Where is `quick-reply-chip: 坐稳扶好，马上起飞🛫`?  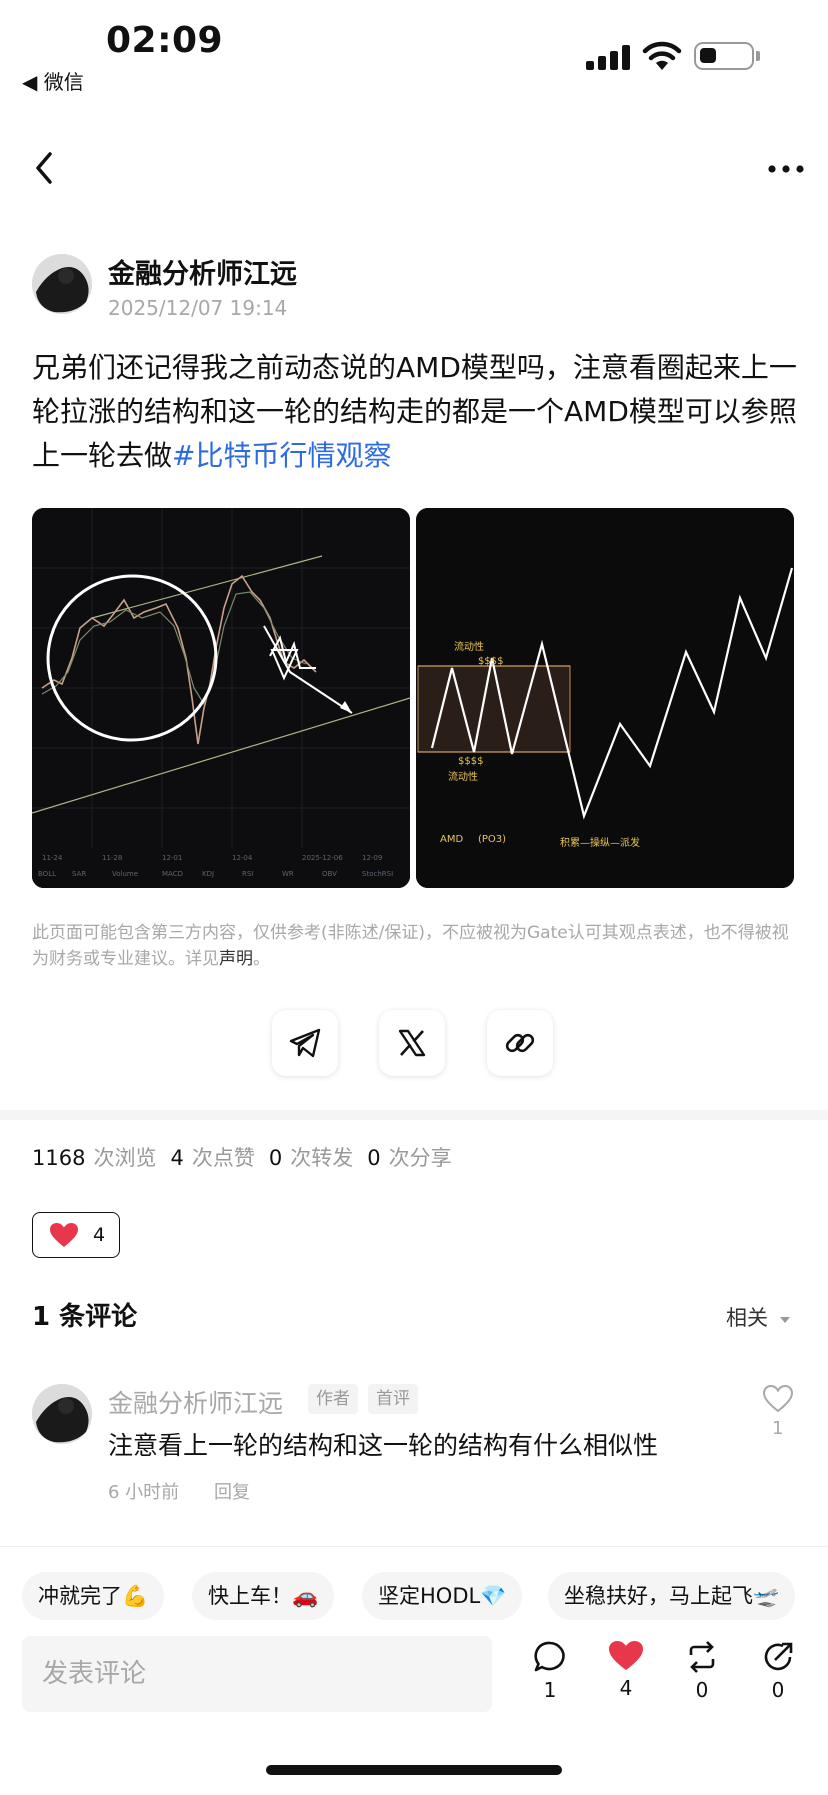
quick-reply-chip: 坐稳扶好，马上起飞🛫 is located at coordinates (672, 1596).